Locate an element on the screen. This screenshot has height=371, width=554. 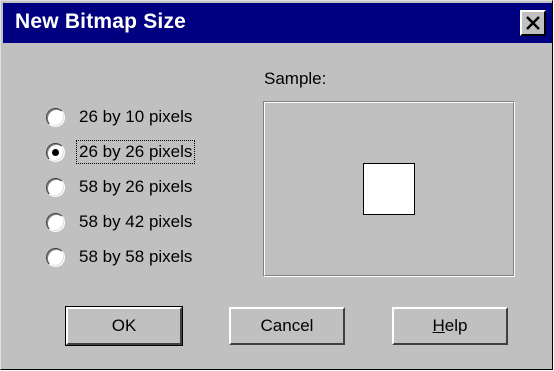
cancel-button: Cancel is located at coordinates (287, 326).